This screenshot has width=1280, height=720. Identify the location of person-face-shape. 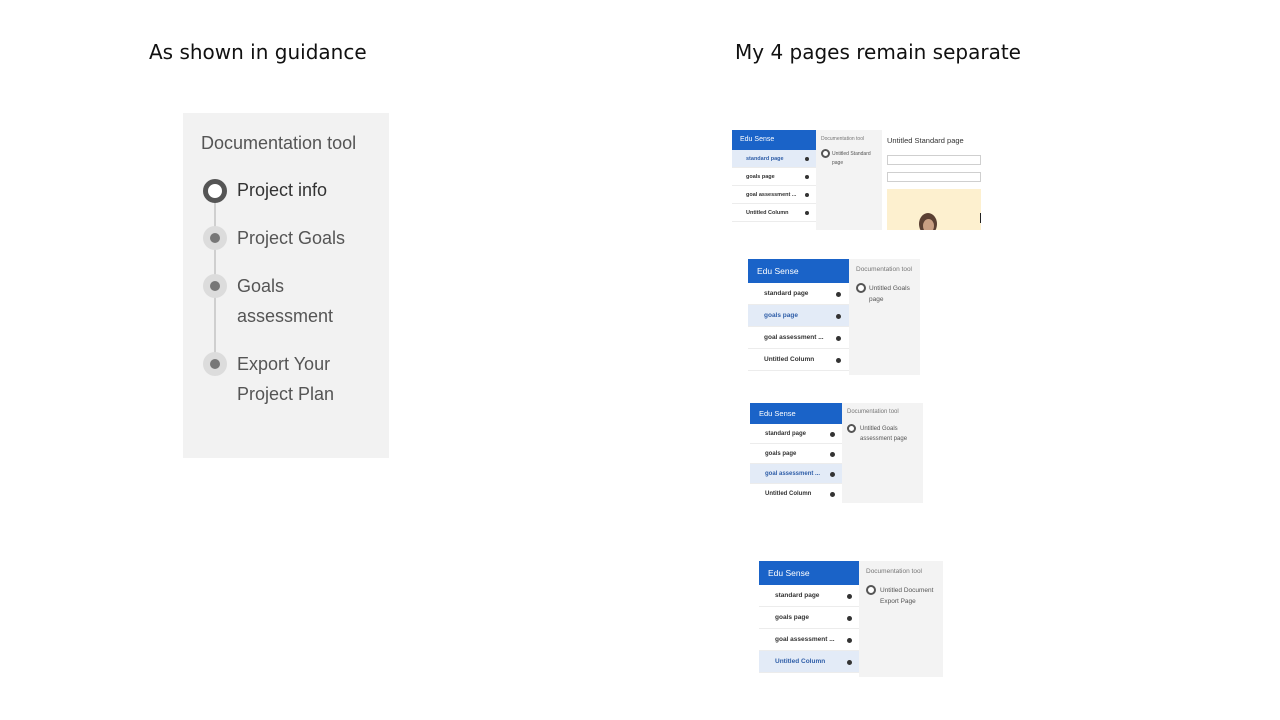
(928, 224).